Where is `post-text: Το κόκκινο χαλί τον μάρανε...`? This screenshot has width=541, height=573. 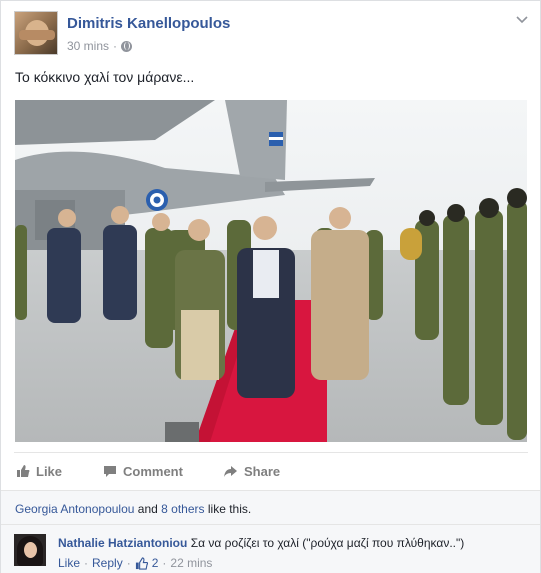
post-text: Το κόκκινο χαλί τον μάρανε... is located at coordinates (105, 77).